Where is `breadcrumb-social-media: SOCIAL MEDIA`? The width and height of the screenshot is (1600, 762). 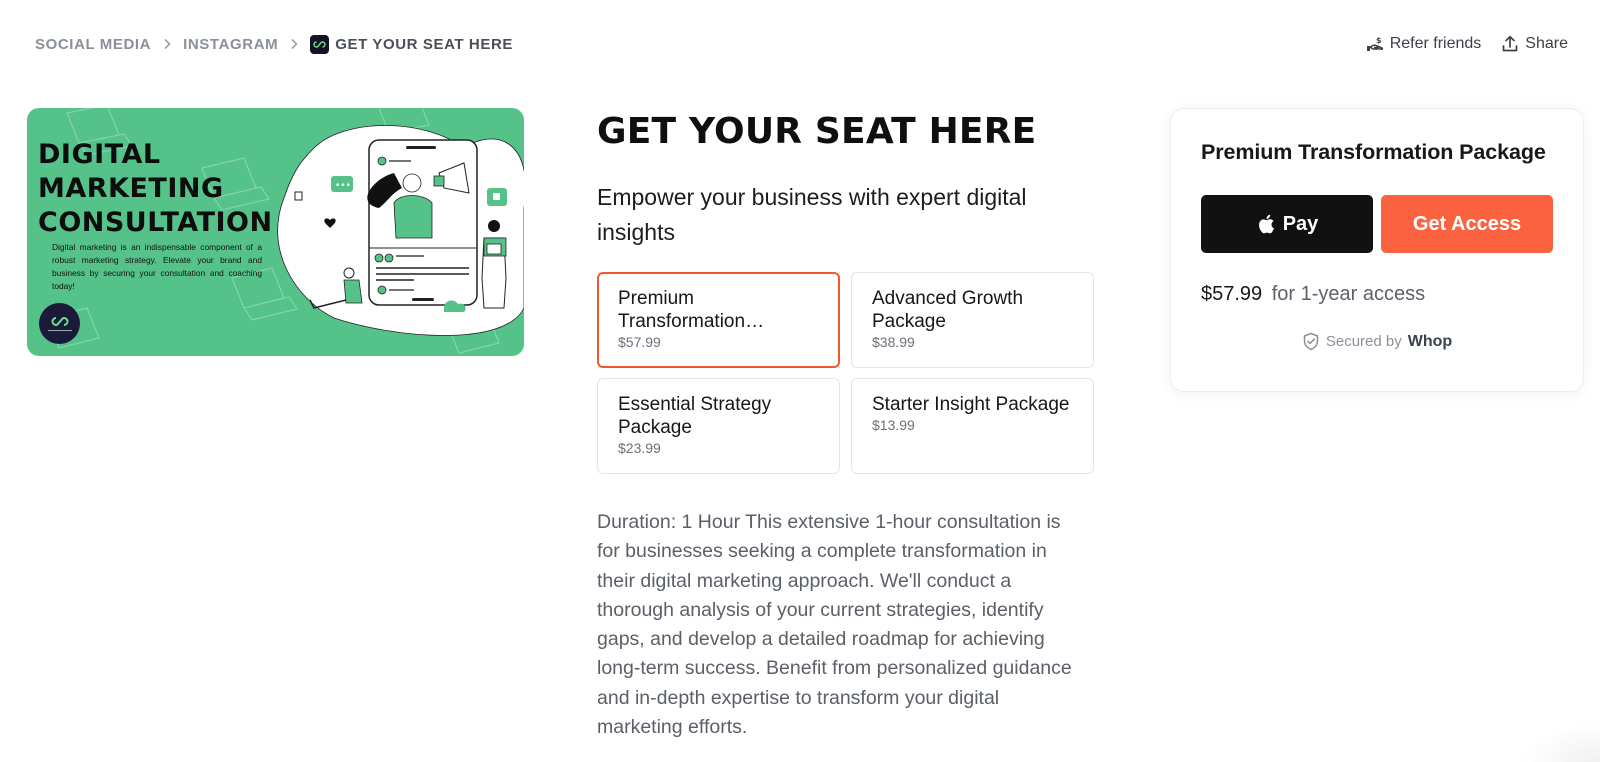 breadcrumb-social-media: SOCIAL MEDIA is located at coordinates (93, 44).